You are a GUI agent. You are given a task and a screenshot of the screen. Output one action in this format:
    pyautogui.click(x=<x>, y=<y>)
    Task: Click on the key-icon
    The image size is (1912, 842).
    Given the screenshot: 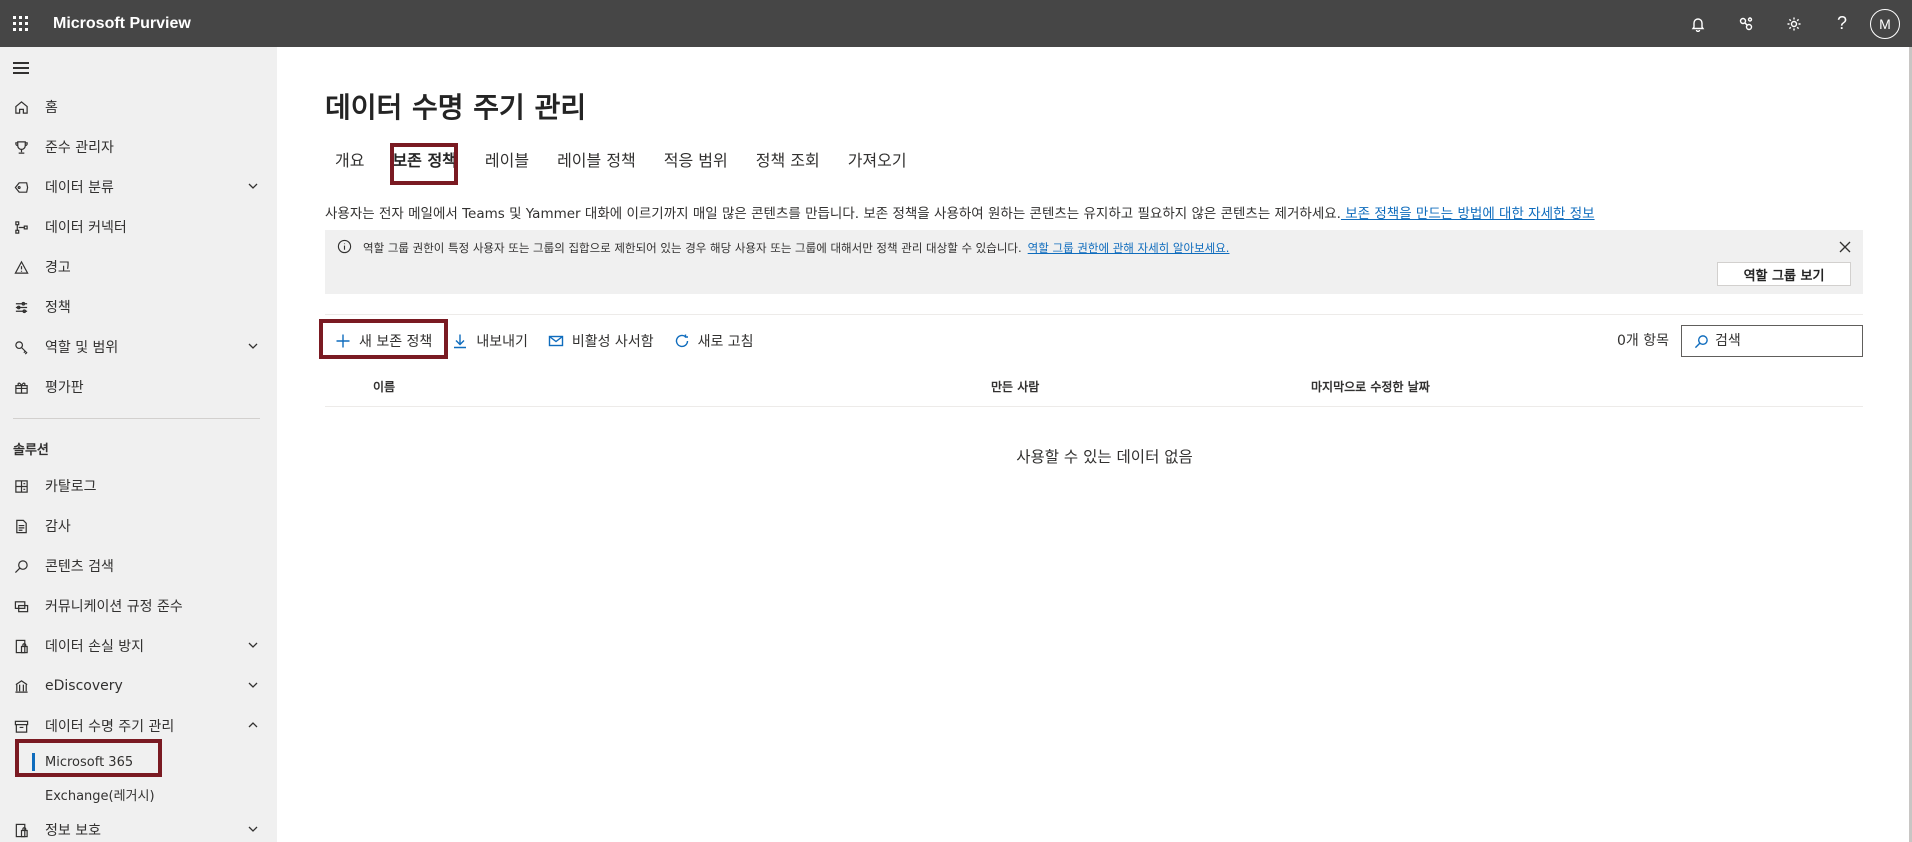 What is the action you would take?
    pyautogui.click(x=21, y=347)
    